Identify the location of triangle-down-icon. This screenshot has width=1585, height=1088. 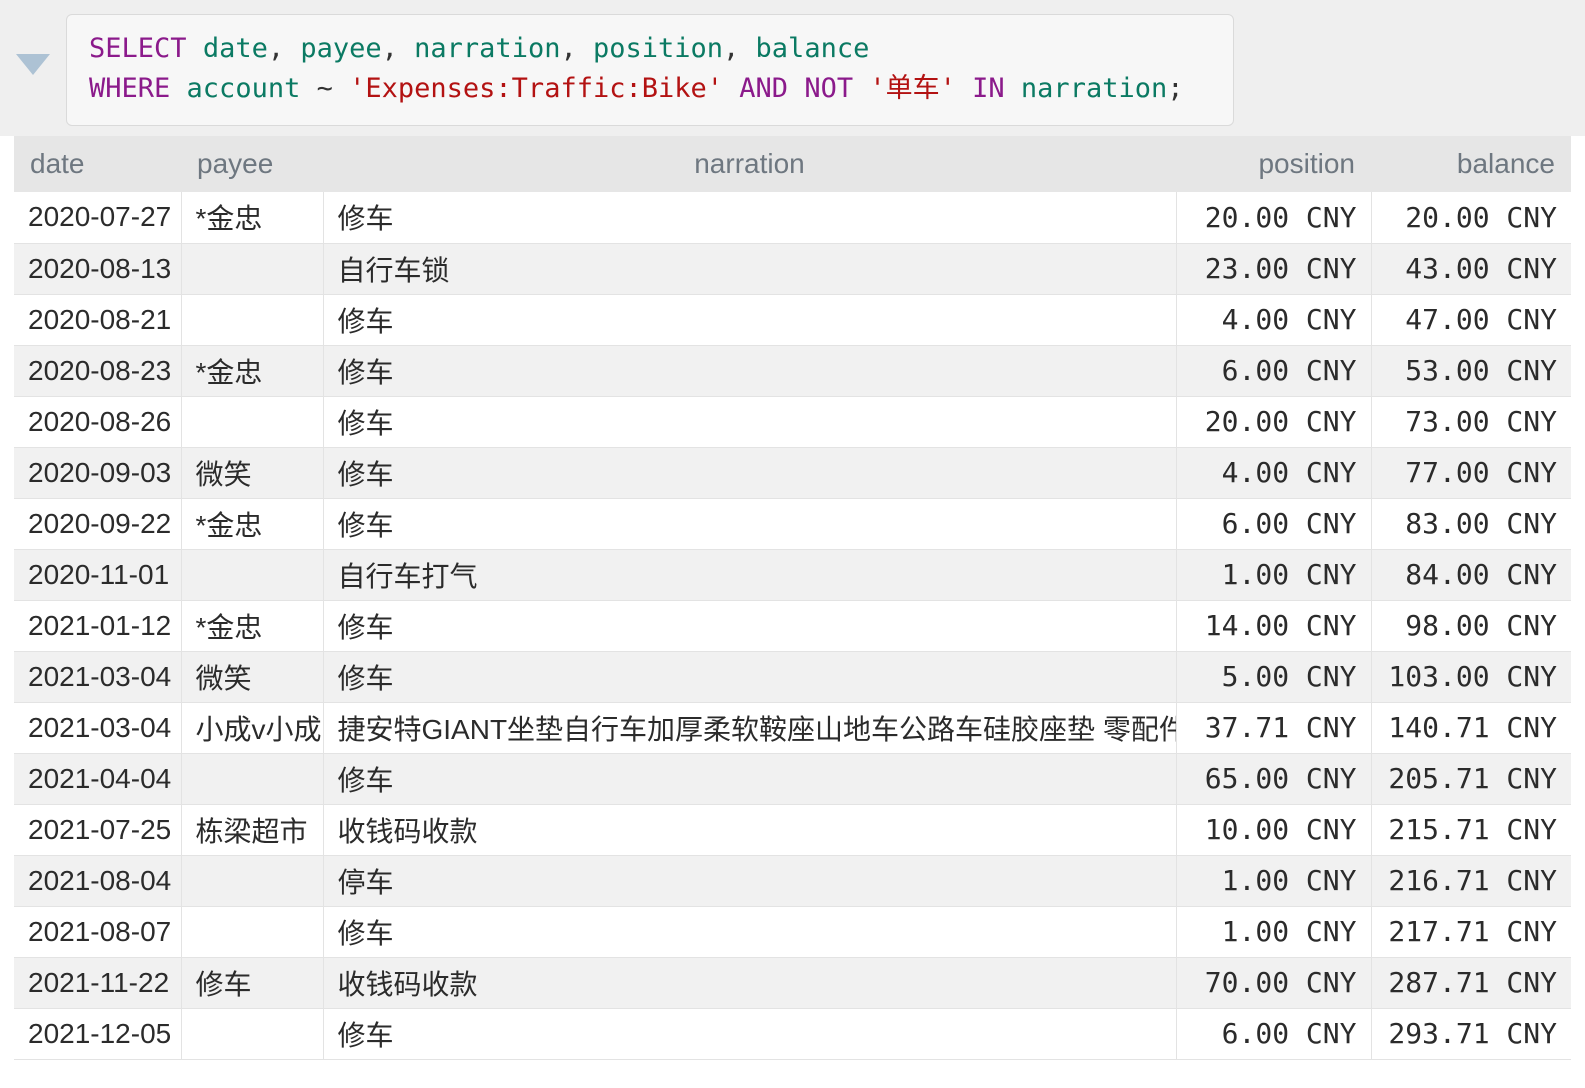
(33, 64).